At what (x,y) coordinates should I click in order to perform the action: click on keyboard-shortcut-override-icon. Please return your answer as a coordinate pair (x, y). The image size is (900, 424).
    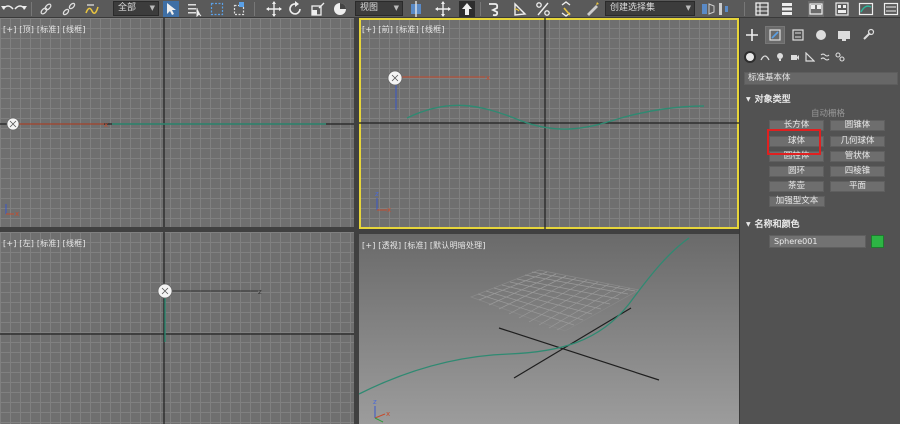
    Looking at the image, I should click on (467, 9).